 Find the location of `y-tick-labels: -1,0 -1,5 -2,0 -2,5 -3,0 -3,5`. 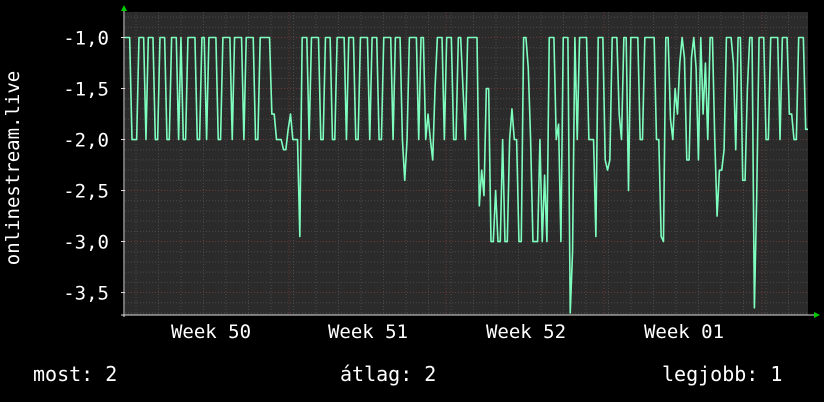

y-tick-labels: -1,0 -1,5 -2,0 -2,5 -3,0 -3,5 is located at coordinates (86, 166).